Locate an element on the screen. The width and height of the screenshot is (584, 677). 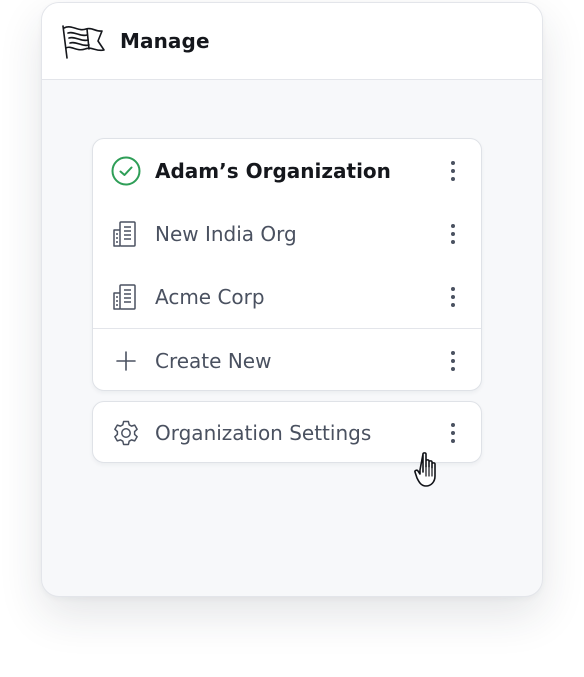
check-circle-icon is located at coordinates (126, 171).